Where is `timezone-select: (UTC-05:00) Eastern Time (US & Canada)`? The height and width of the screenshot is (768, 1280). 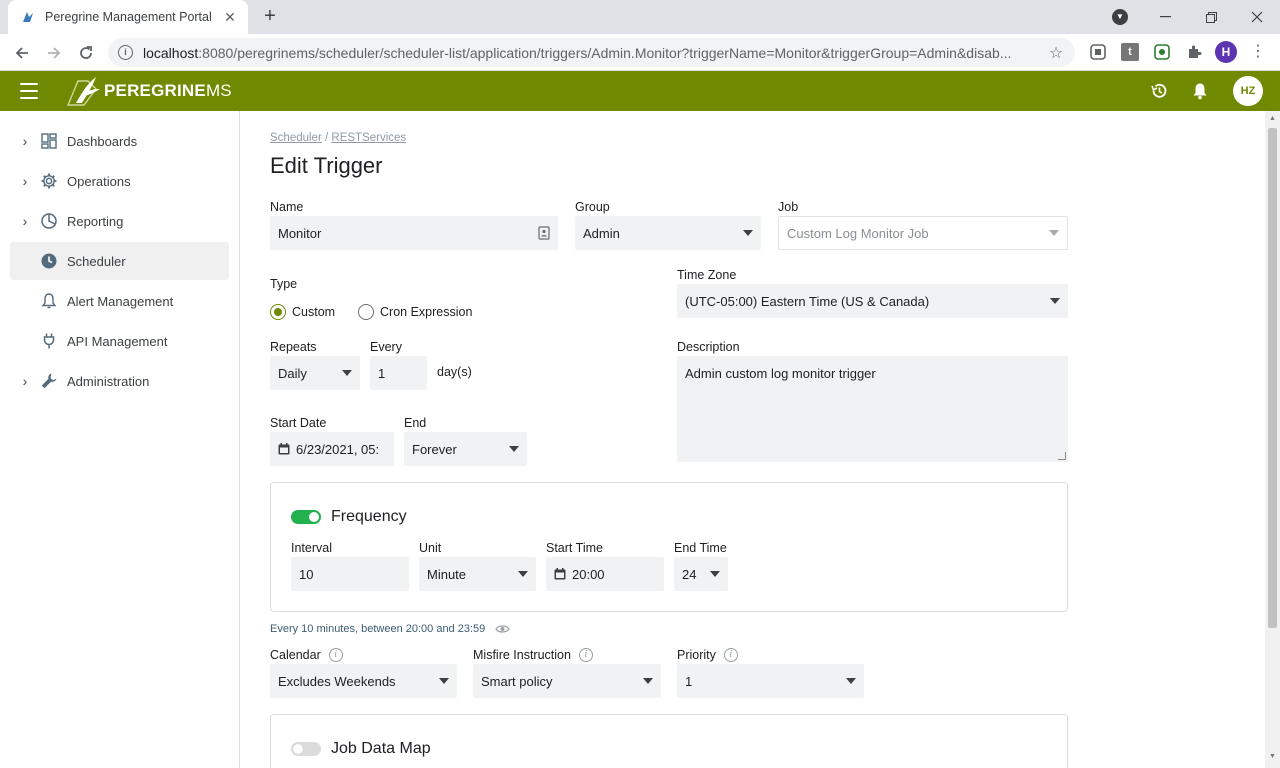
timezone-select: (UTC-05:00) Eastern Time (US & Canada) is located at coordinates (872, 301).